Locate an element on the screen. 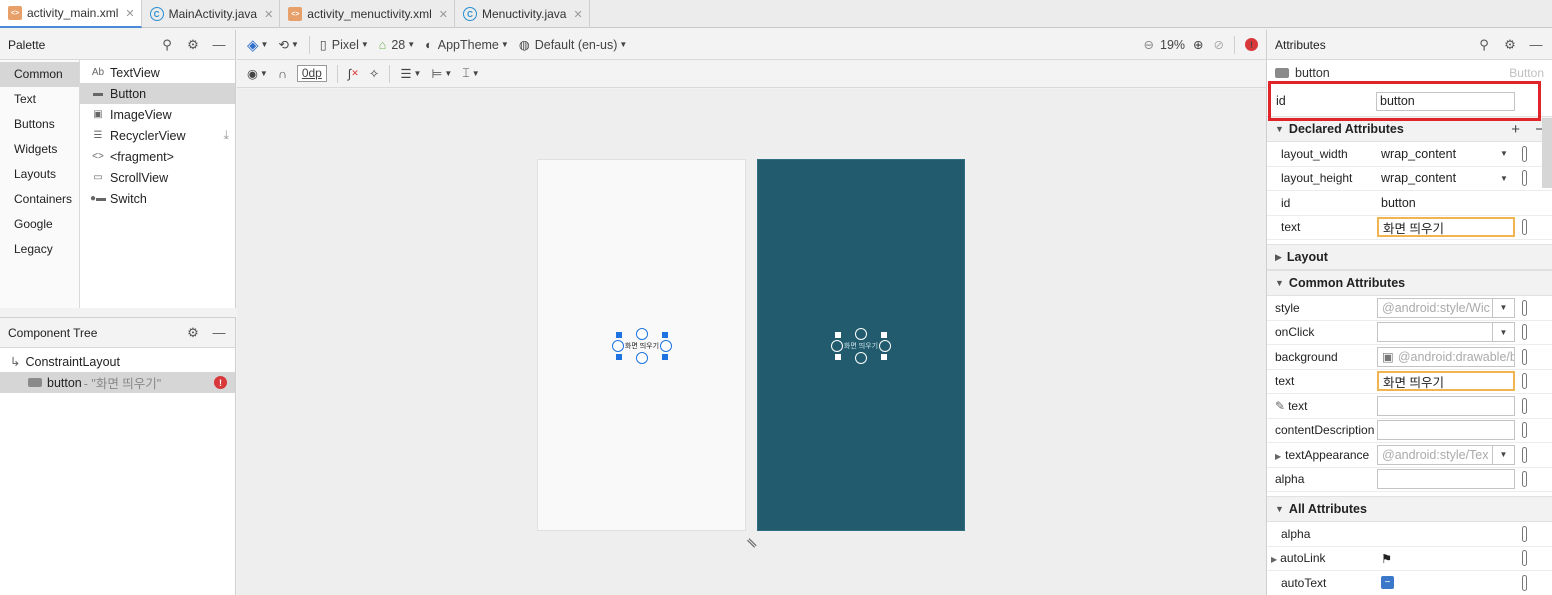  palette-item-fragment: <> <fragment> is located at coordinates (157, 156).